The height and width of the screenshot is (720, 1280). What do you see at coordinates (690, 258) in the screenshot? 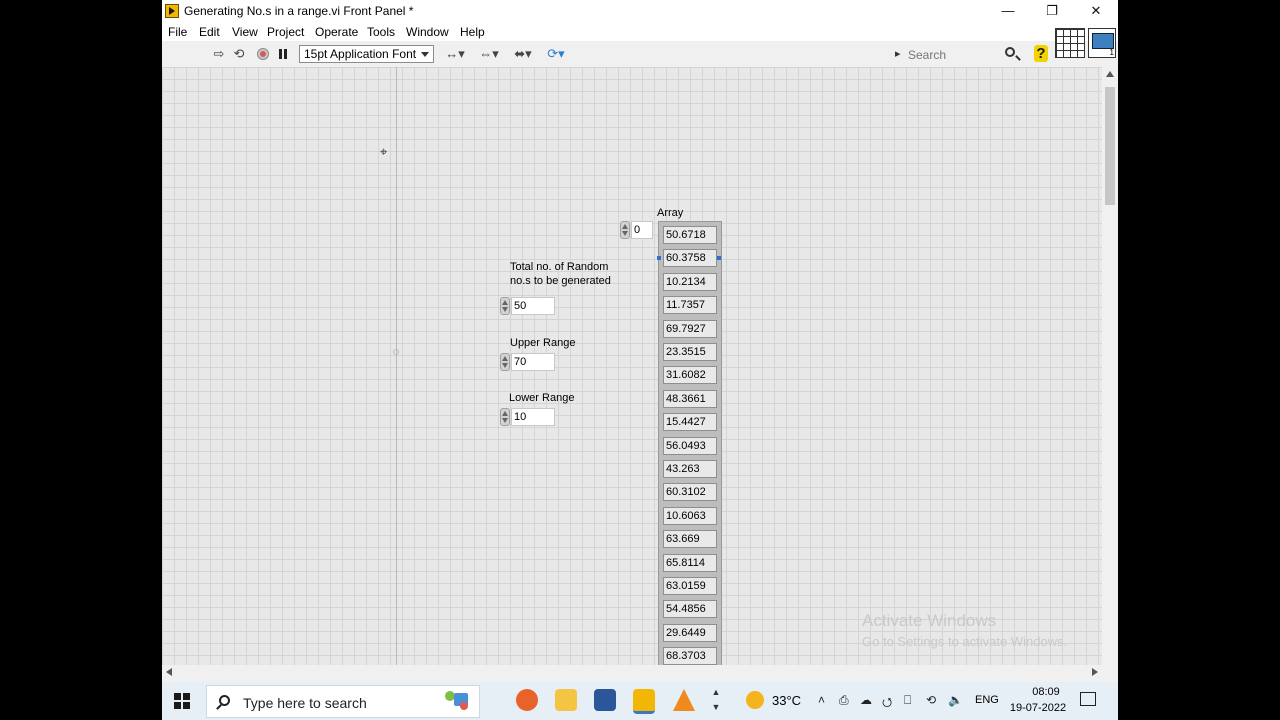
I see `array-element: 60.3758` at bounding box center [690, 258].